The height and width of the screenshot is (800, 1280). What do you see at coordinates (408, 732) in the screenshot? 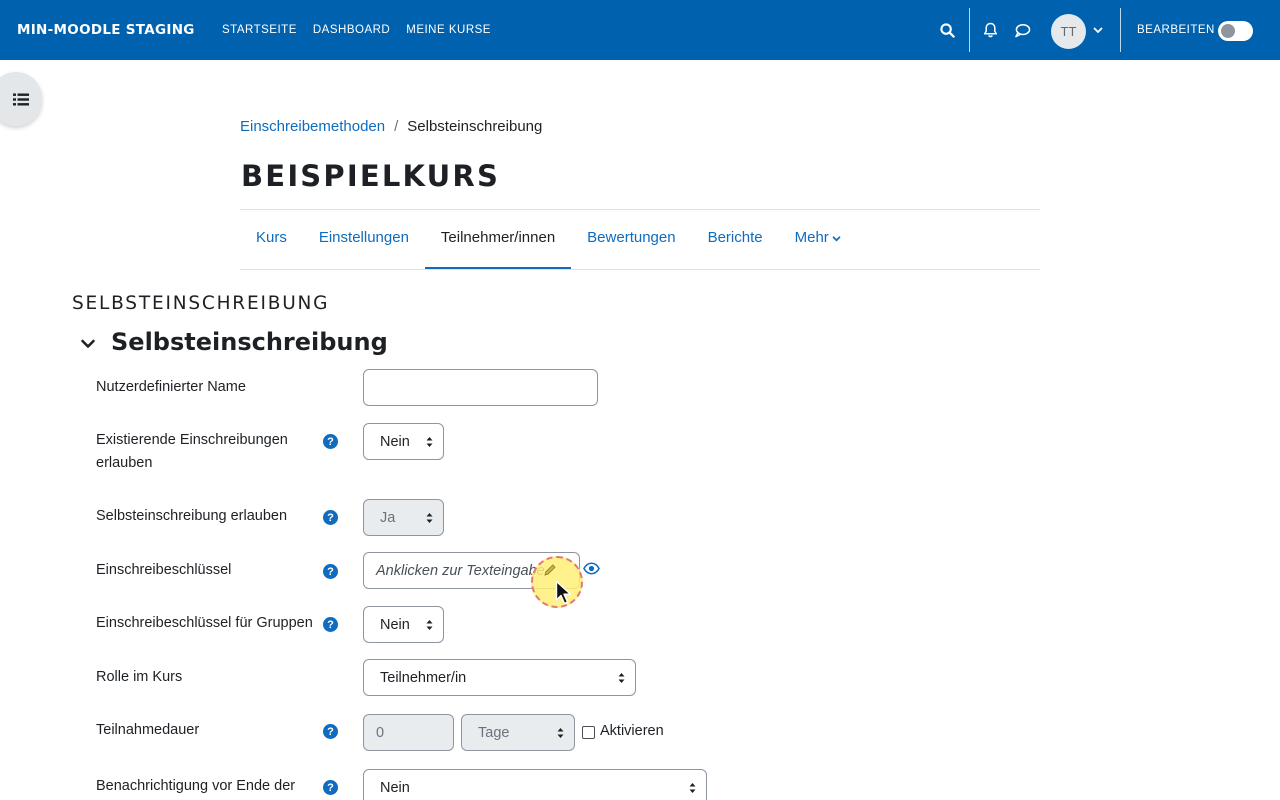
I see `duration-number-input: 0` at bounding box center [408, 732].